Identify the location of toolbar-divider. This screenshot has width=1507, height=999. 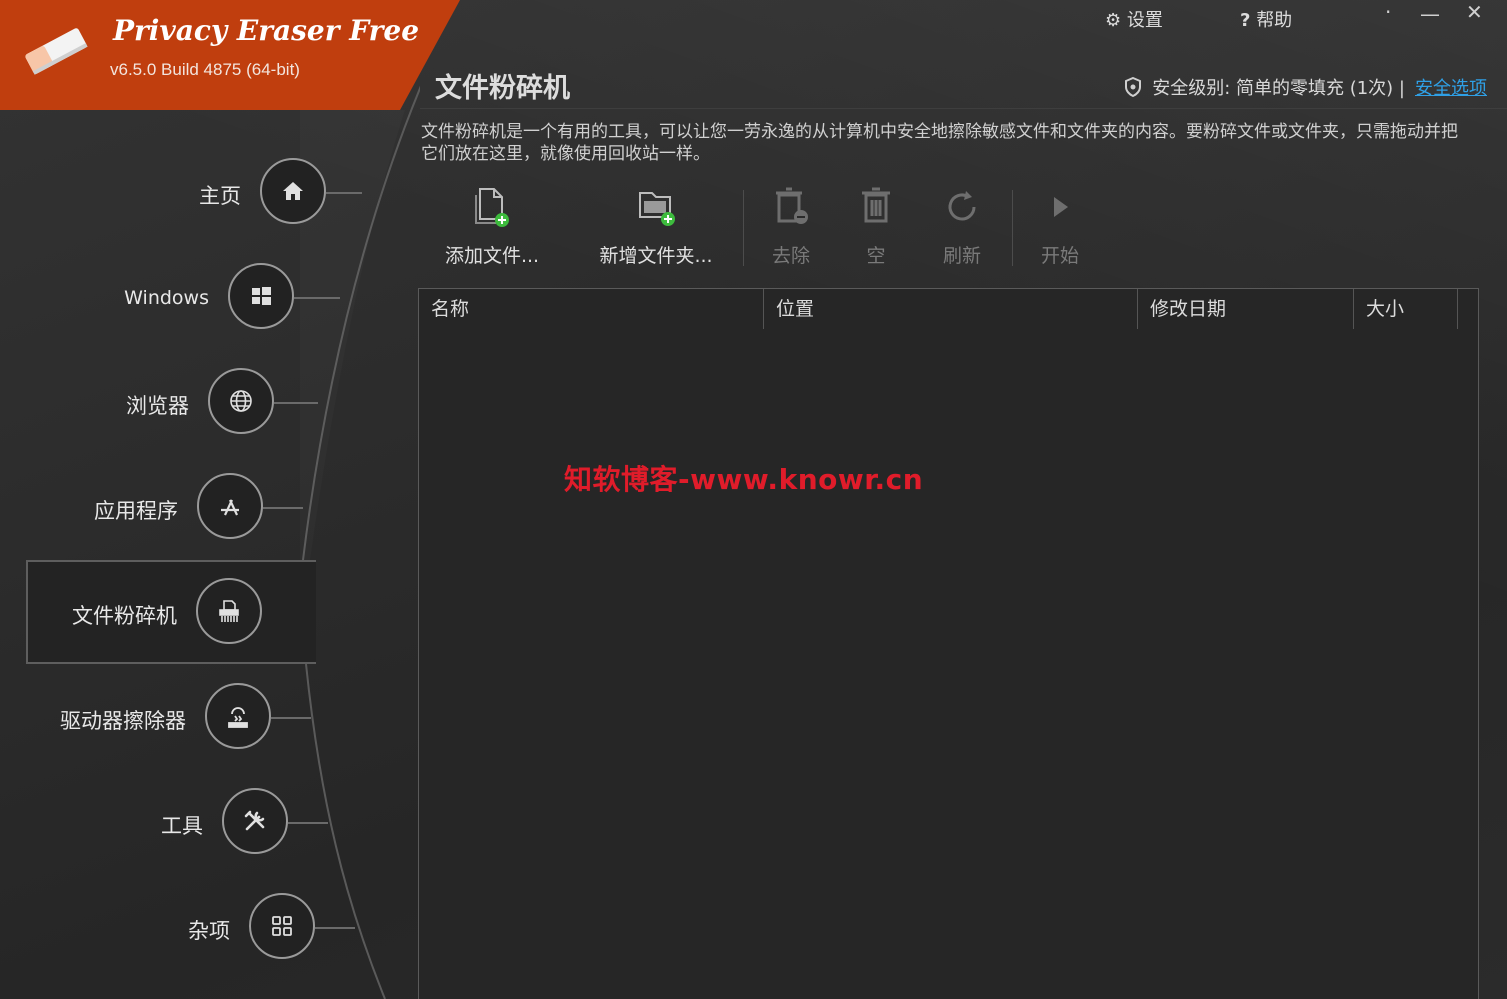
(743, 228).